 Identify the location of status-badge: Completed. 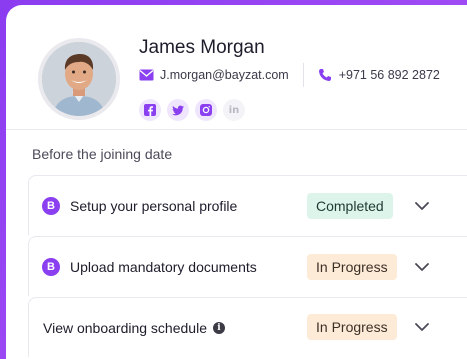
(350, 206).